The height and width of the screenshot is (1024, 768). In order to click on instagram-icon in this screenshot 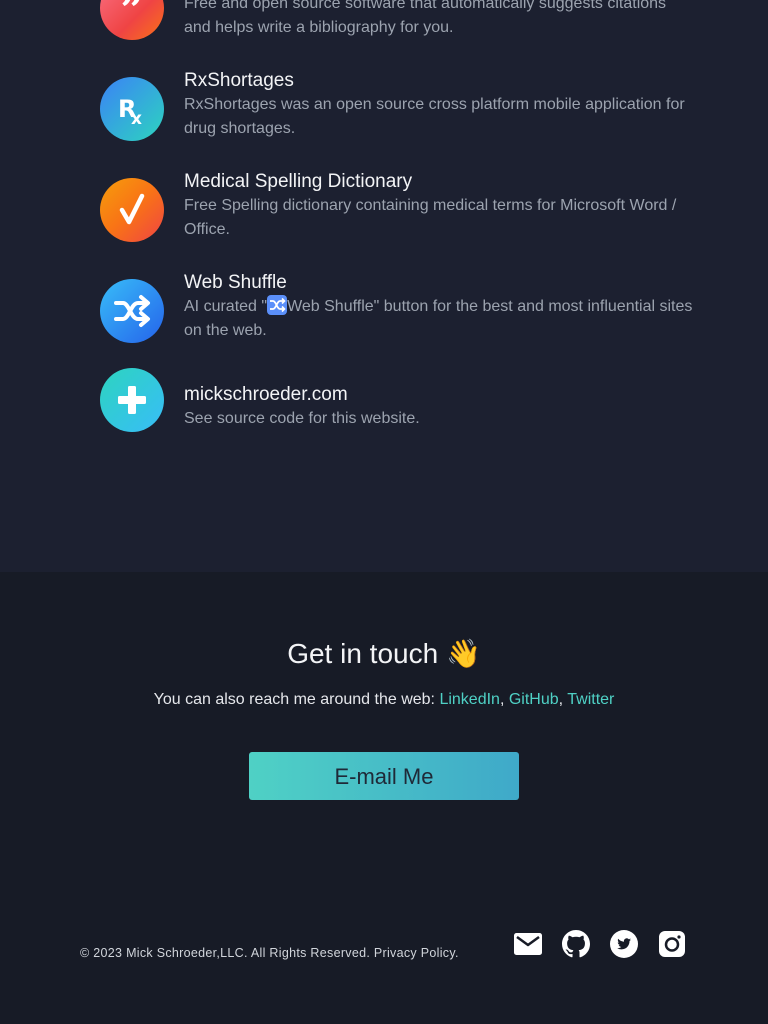, I will do `click(672, 944)`.